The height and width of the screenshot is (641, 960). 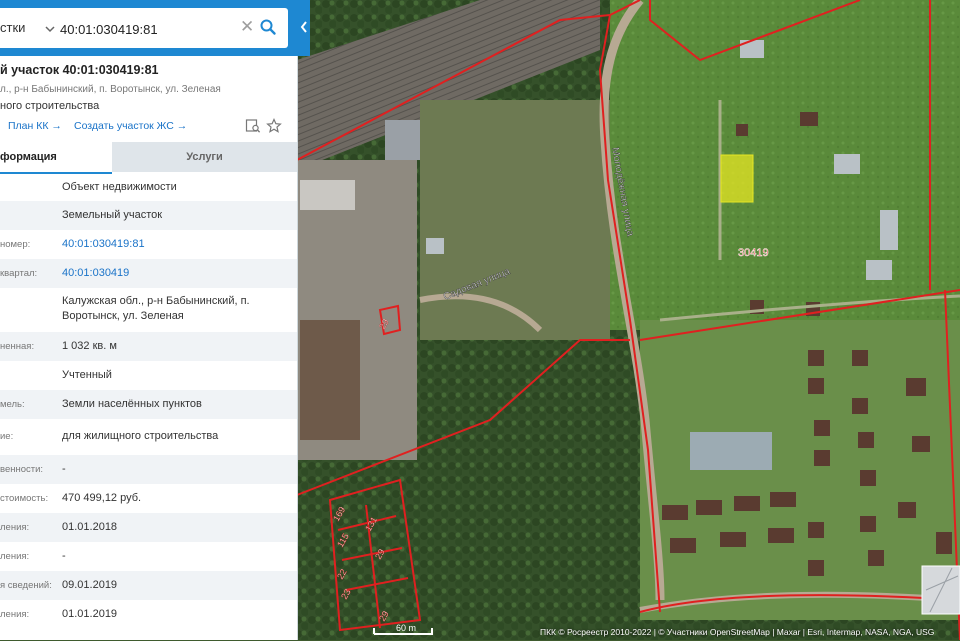 I want to click on scale-bar: 60 m, so click(x=407, y=631).